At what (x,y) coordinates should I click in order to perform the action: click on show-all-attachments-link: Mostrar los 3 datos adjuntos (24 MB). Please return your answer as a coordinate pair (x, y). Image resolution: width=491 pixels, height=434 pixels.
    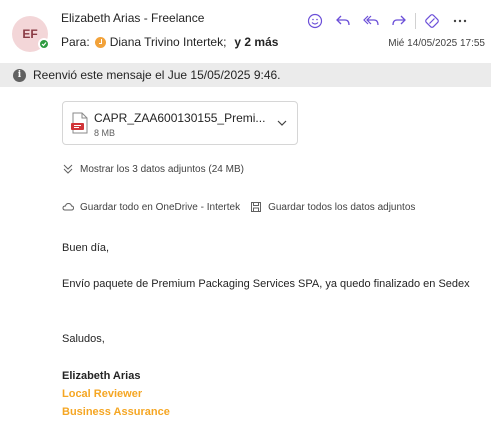
    Looking at the image, I should click on (153, 169).